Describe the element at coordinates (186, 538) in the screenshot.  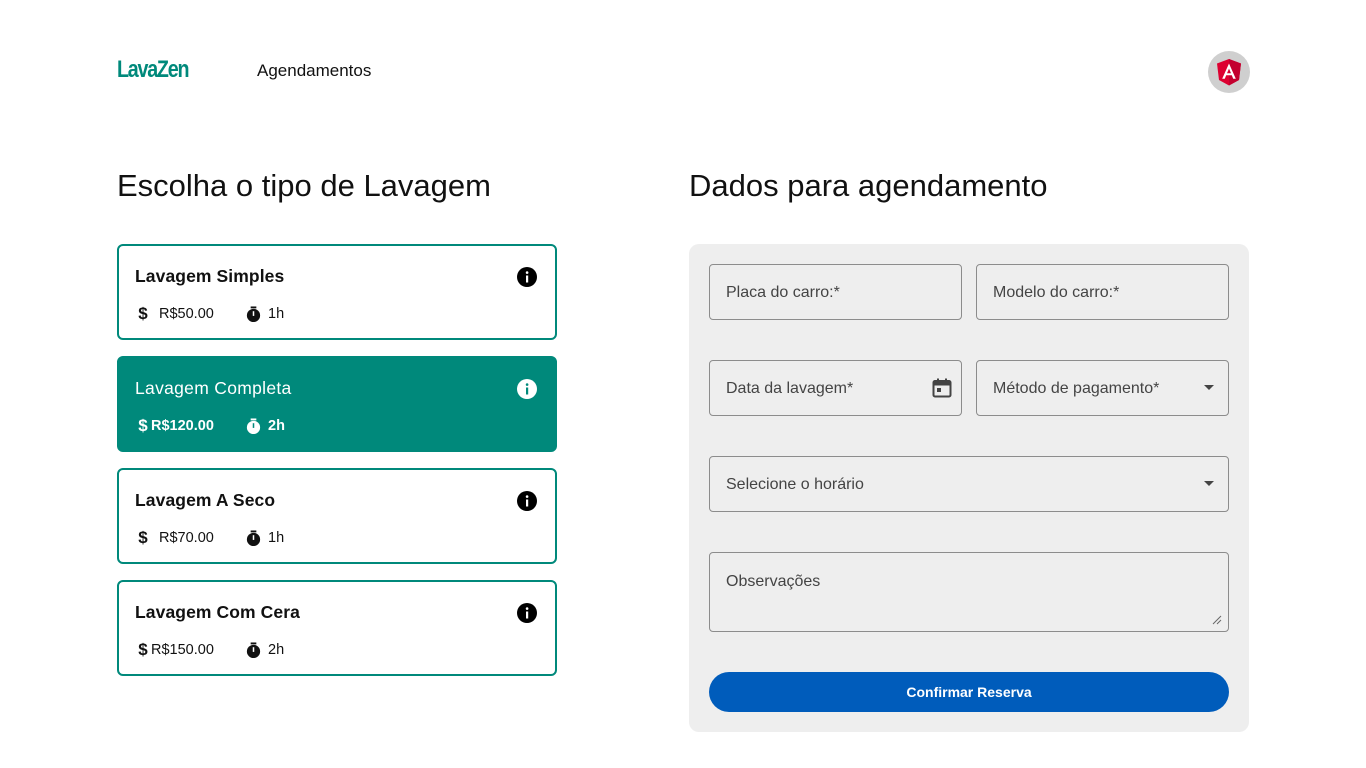
I see `wash-price: R$70.00` at that location.